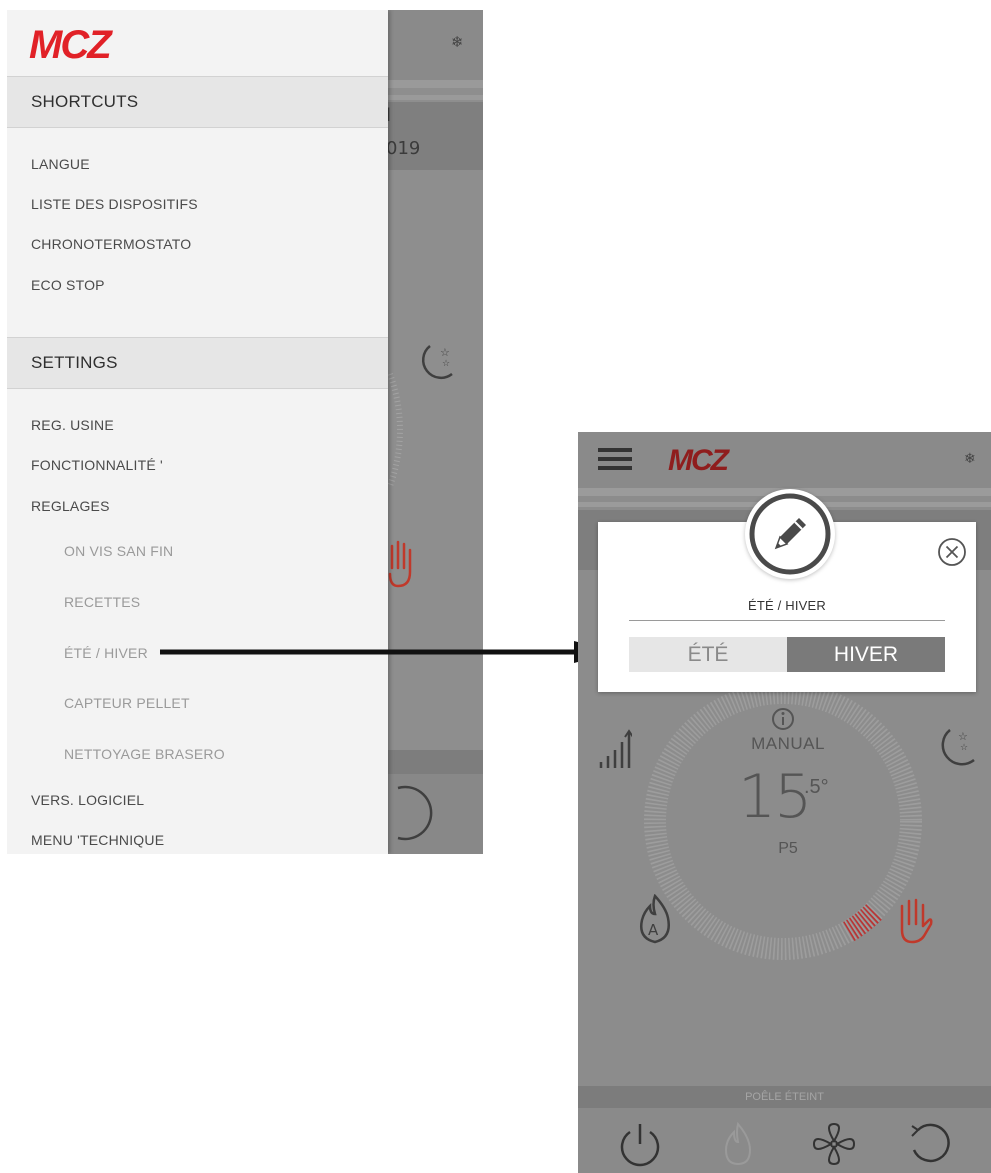 The height and width of the screenshot is (1173, 991). I want to click on menu-item-liste-des-dispositifs: LISTE DES DISPOSITIFS, so click(114, 204).